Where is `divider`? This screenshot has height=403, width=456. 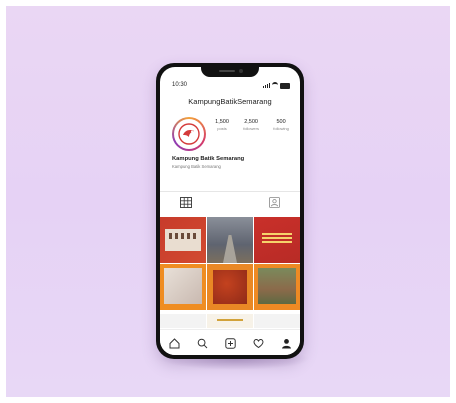
divider is located at coordinates (230, 191).